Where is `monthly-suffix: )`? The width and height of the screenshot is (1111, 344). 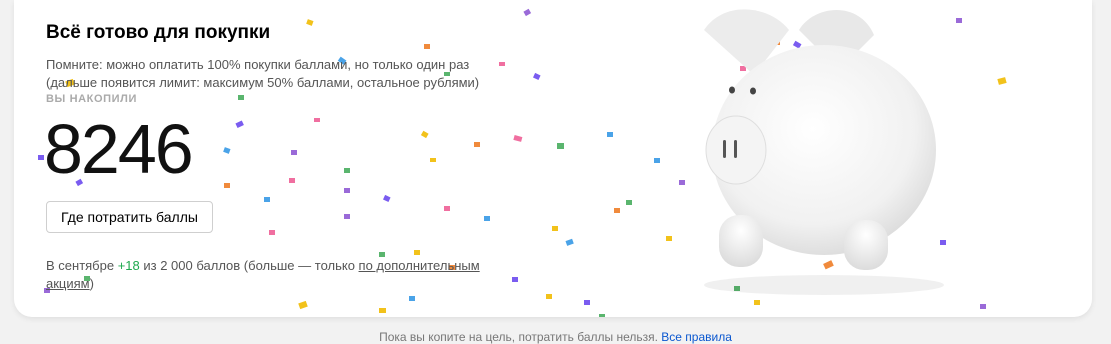
monthly-suffix: ) is located at coordinates (91, 283).